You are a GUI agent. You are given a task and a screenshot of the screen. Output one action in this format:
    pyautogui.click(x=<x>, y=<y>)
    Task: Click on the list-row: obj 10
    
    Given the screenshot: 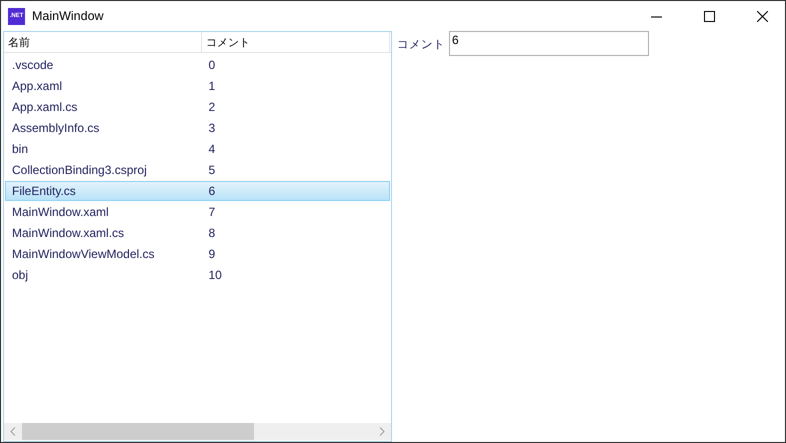 What is the action you would take?
    pyautogui.click(x=197, y=275)
    